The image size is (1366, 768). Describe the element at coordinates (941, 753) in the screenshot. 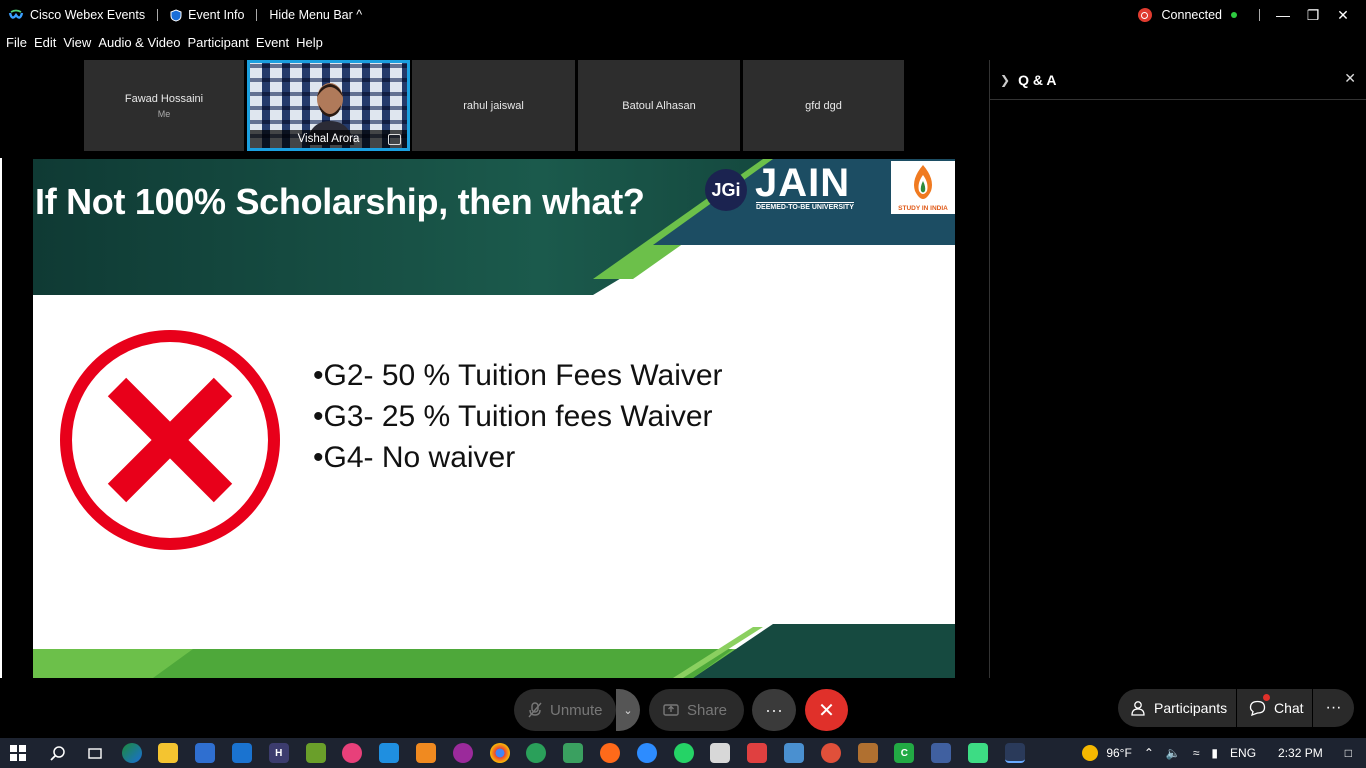

I see `app-tri-icon` at that location.